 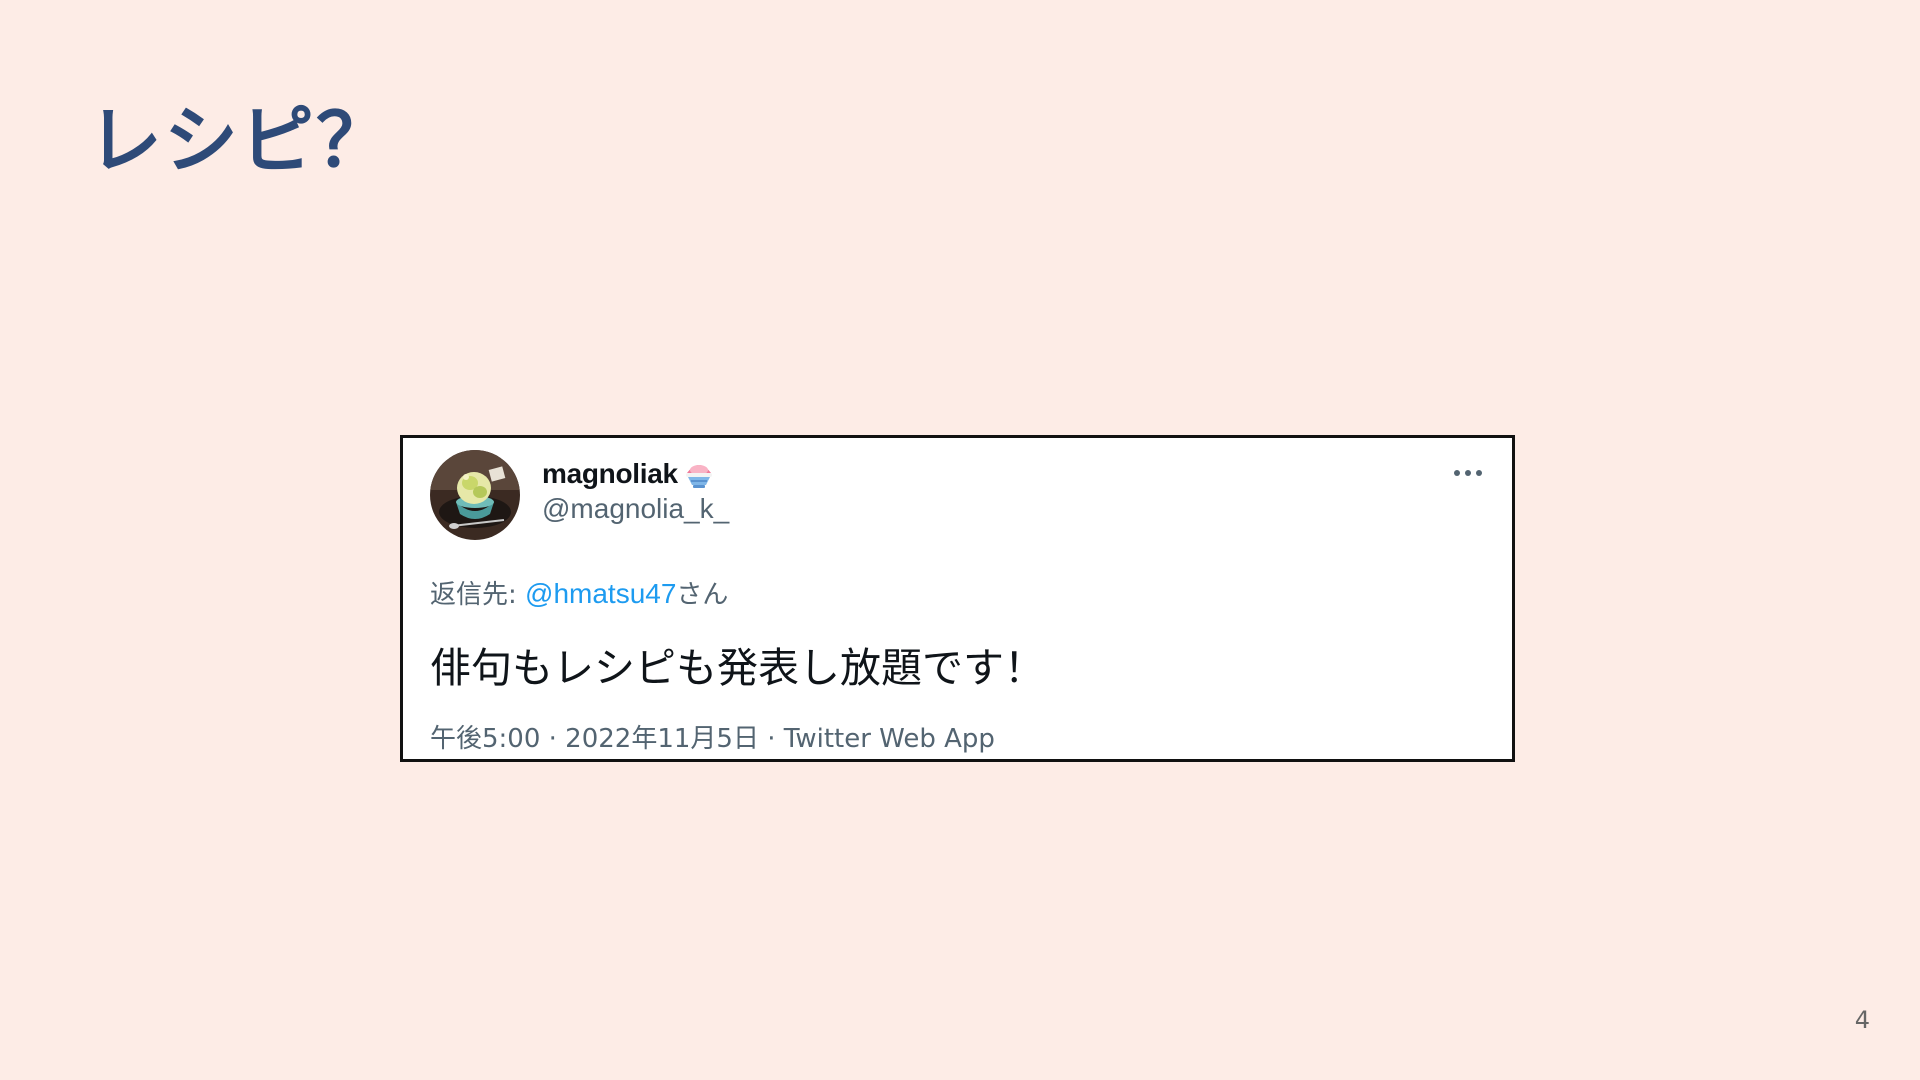 I want to click on user-handle: @magnolia_k_, so click(x=635, y=509).